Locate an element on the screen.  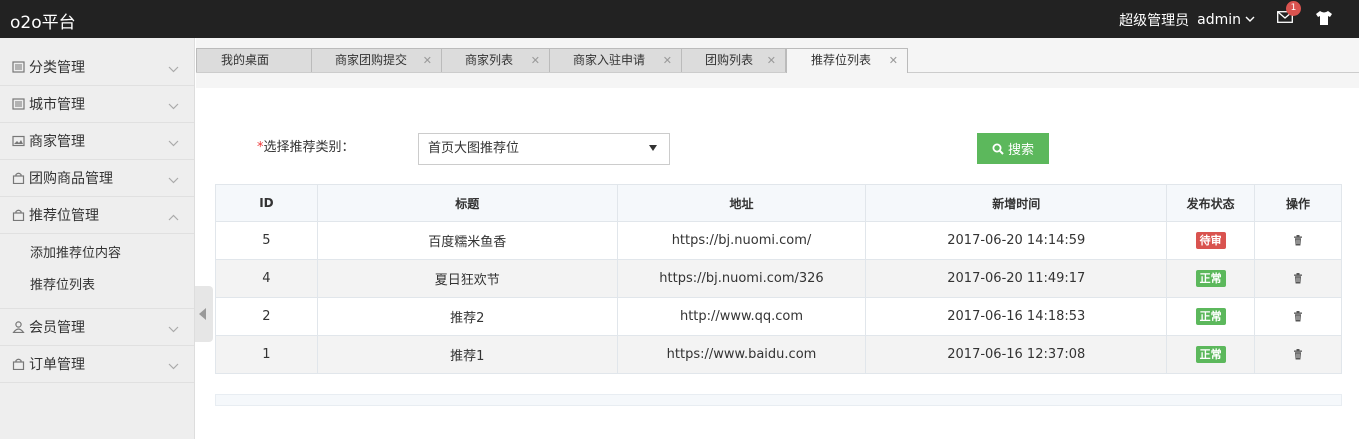
cell-id: 5 is located at coordinates (266, 240).